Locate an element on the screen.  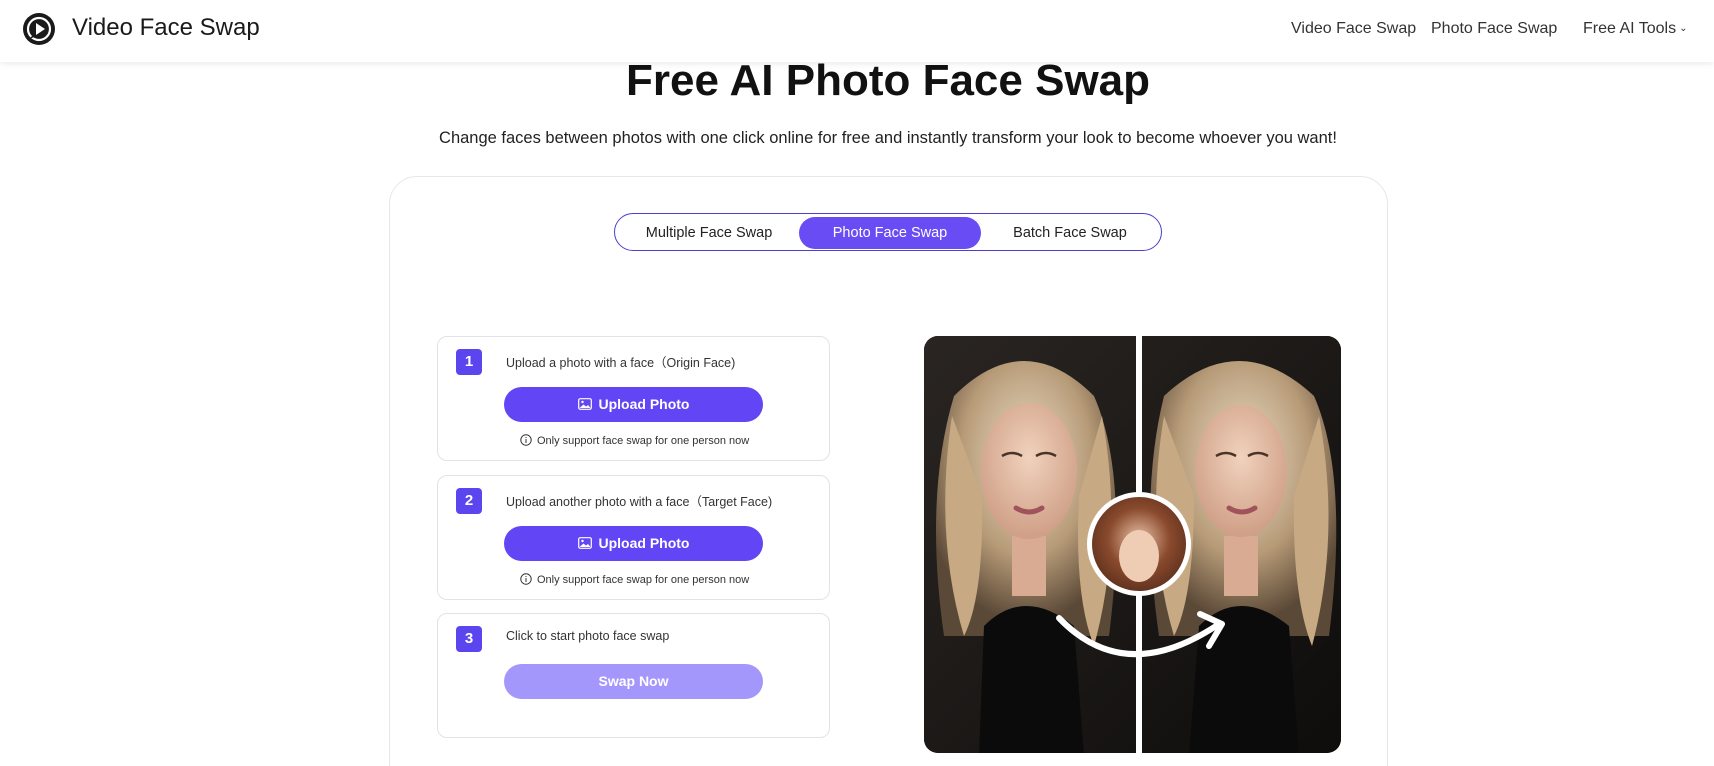
tab-photo-face-swap: Photo Face Swap is located at coordinates (890, 233).